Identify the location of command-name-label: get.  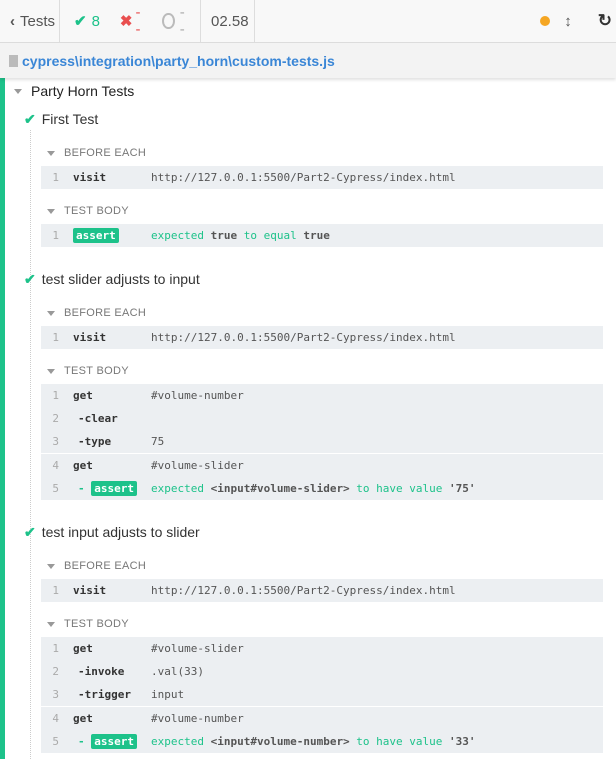
(83, 395).